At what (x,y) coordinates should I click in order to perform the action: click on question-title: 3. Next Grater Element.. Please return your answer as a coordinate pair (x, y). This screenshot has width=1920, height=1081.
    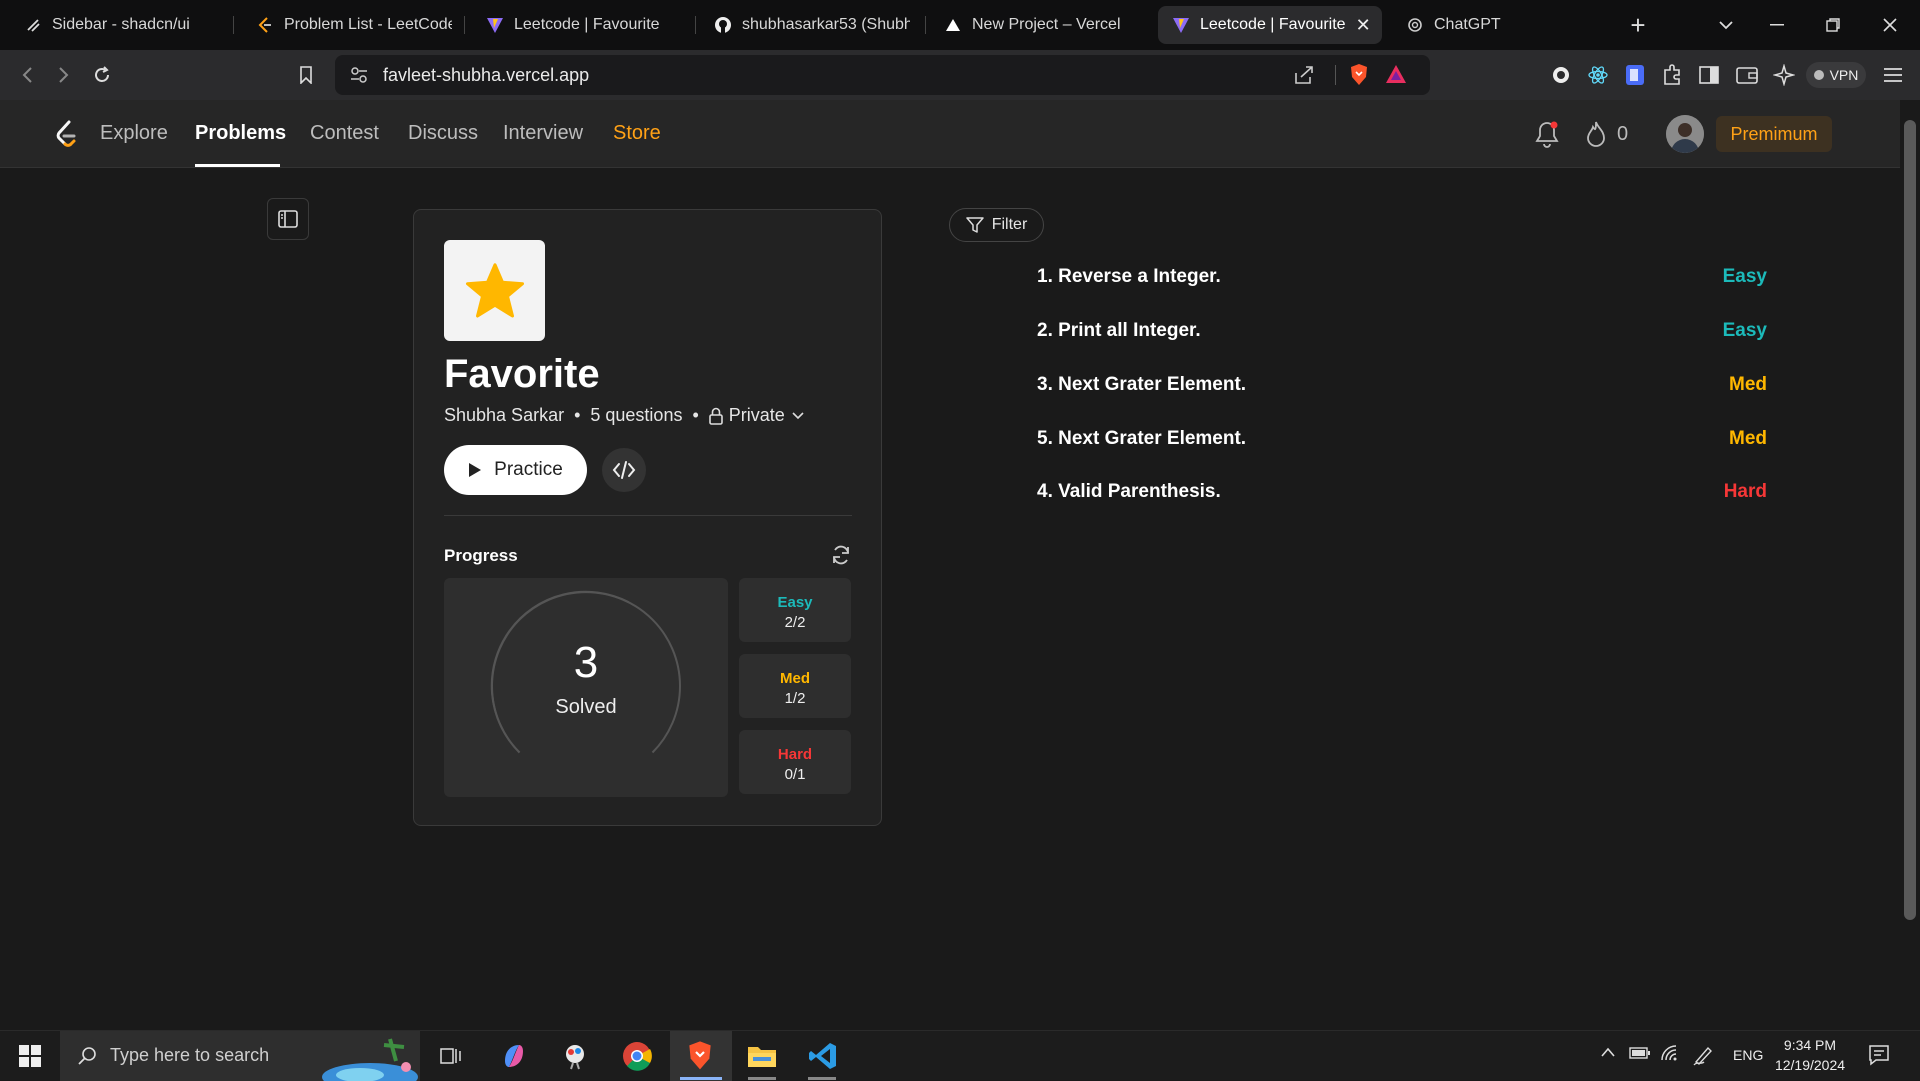
    Looking at the image, I should click on (1141, 385).